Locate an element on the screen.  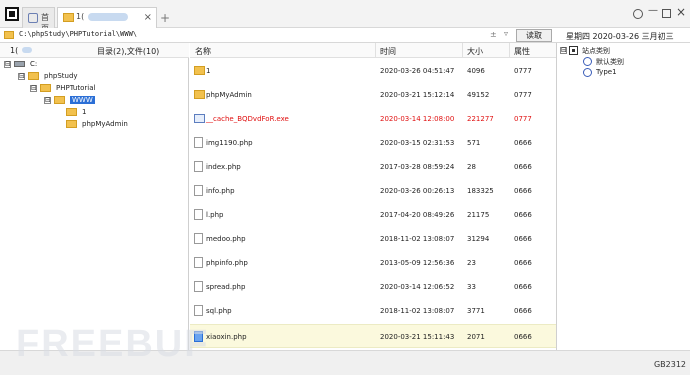
column-divider is located at coordinates (509, 50).